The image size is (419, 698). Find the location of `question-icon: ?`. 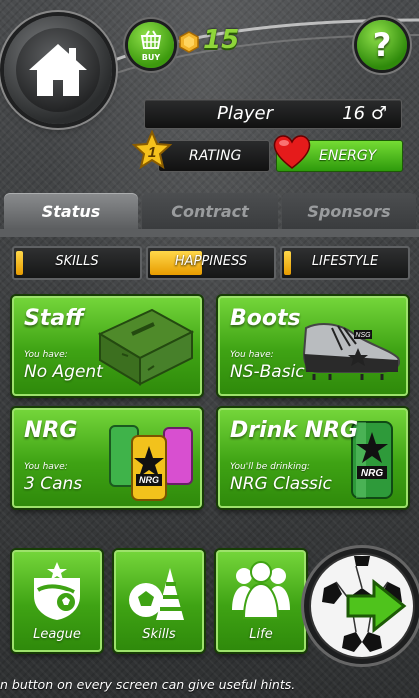

question-icon: ? is located at coordinates (382, 45).